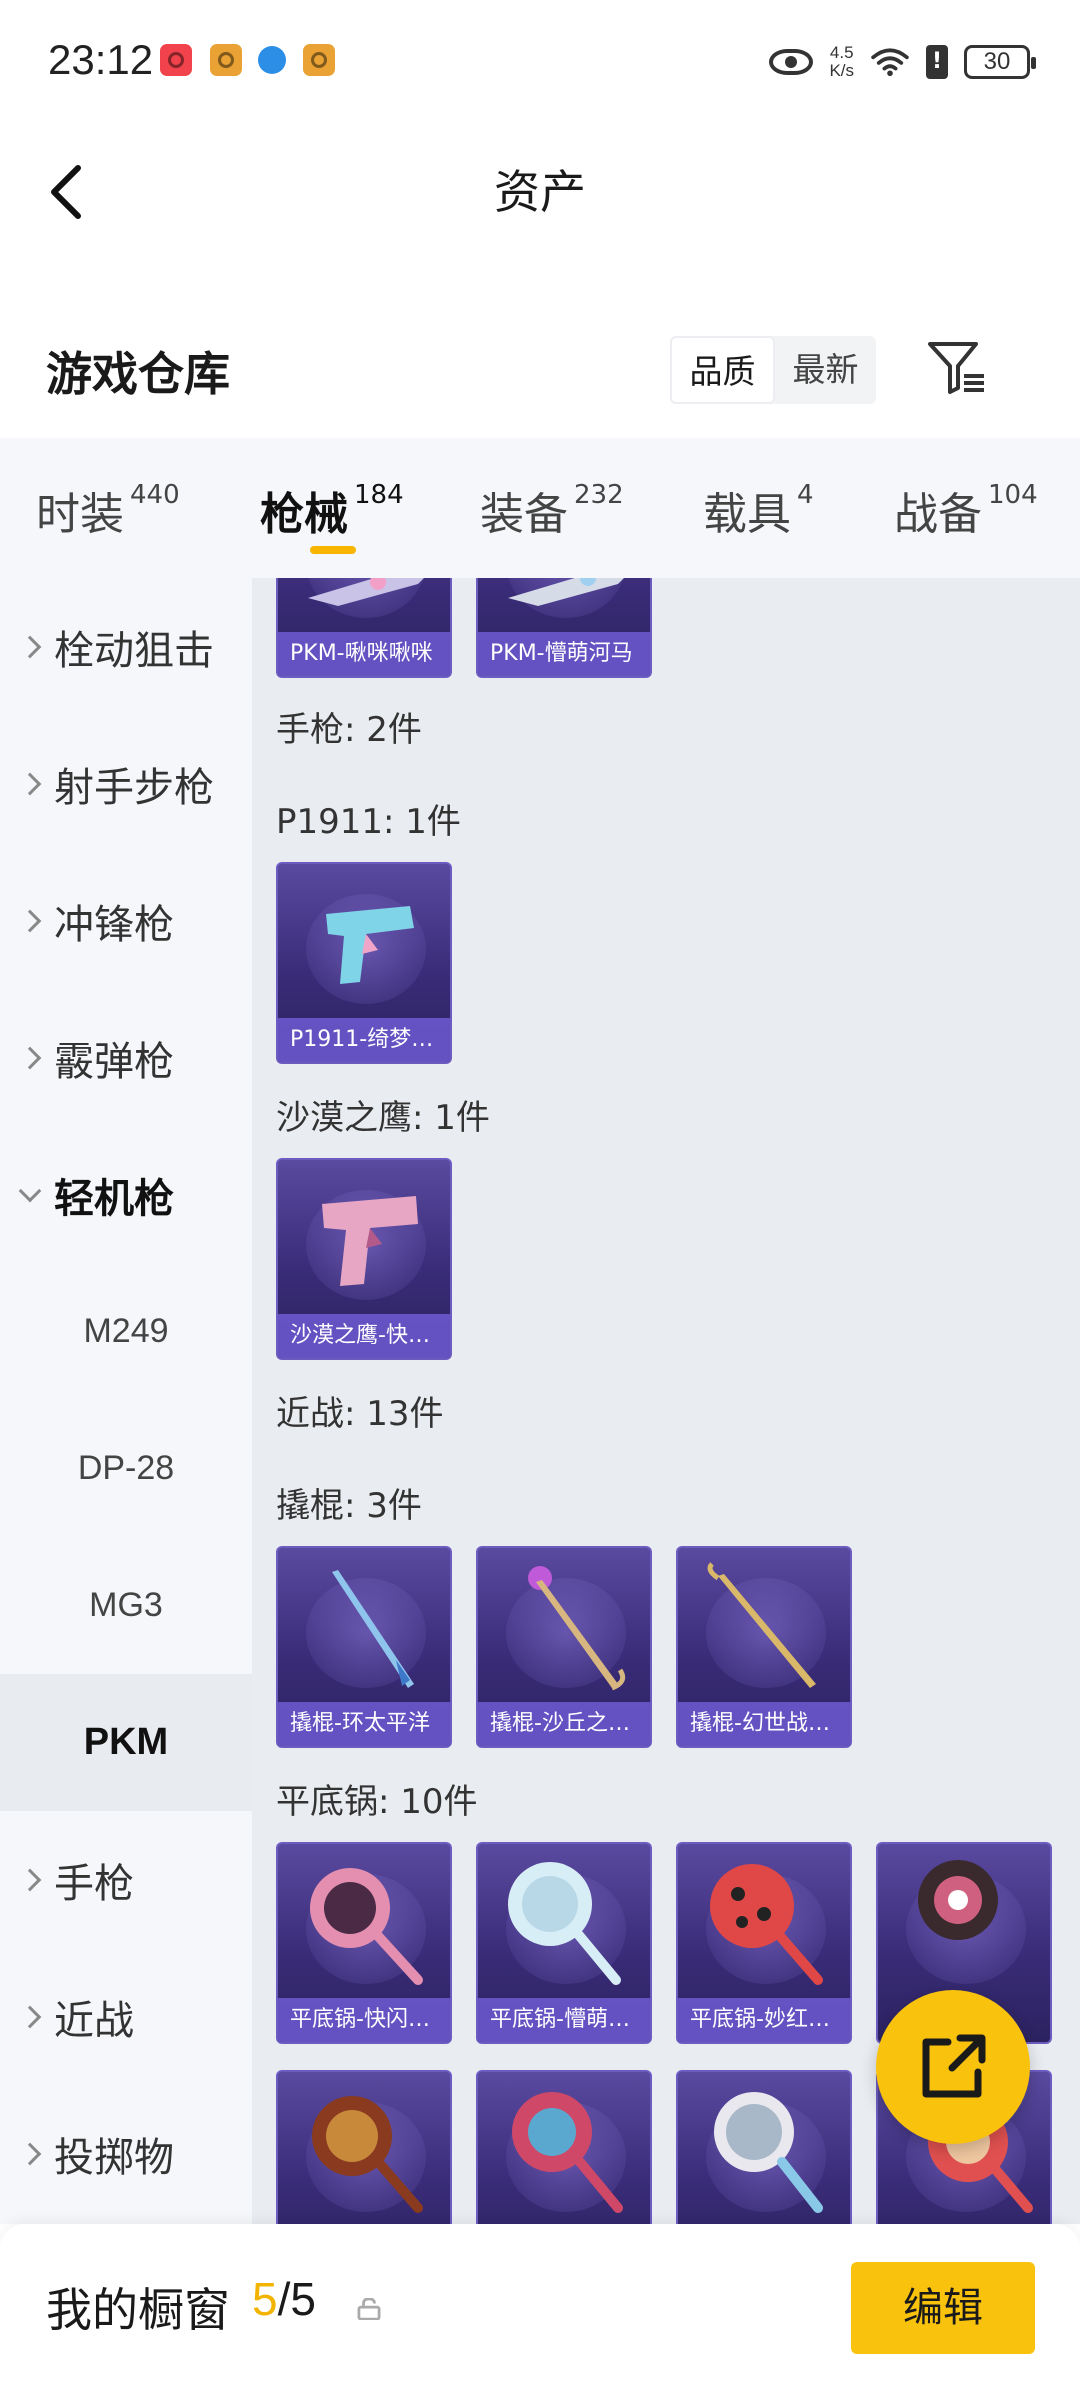 This screenshot has height=2382, width=1080. I want to click on sidebar-subitem-dp28: DP-28, so click(126, 1468).